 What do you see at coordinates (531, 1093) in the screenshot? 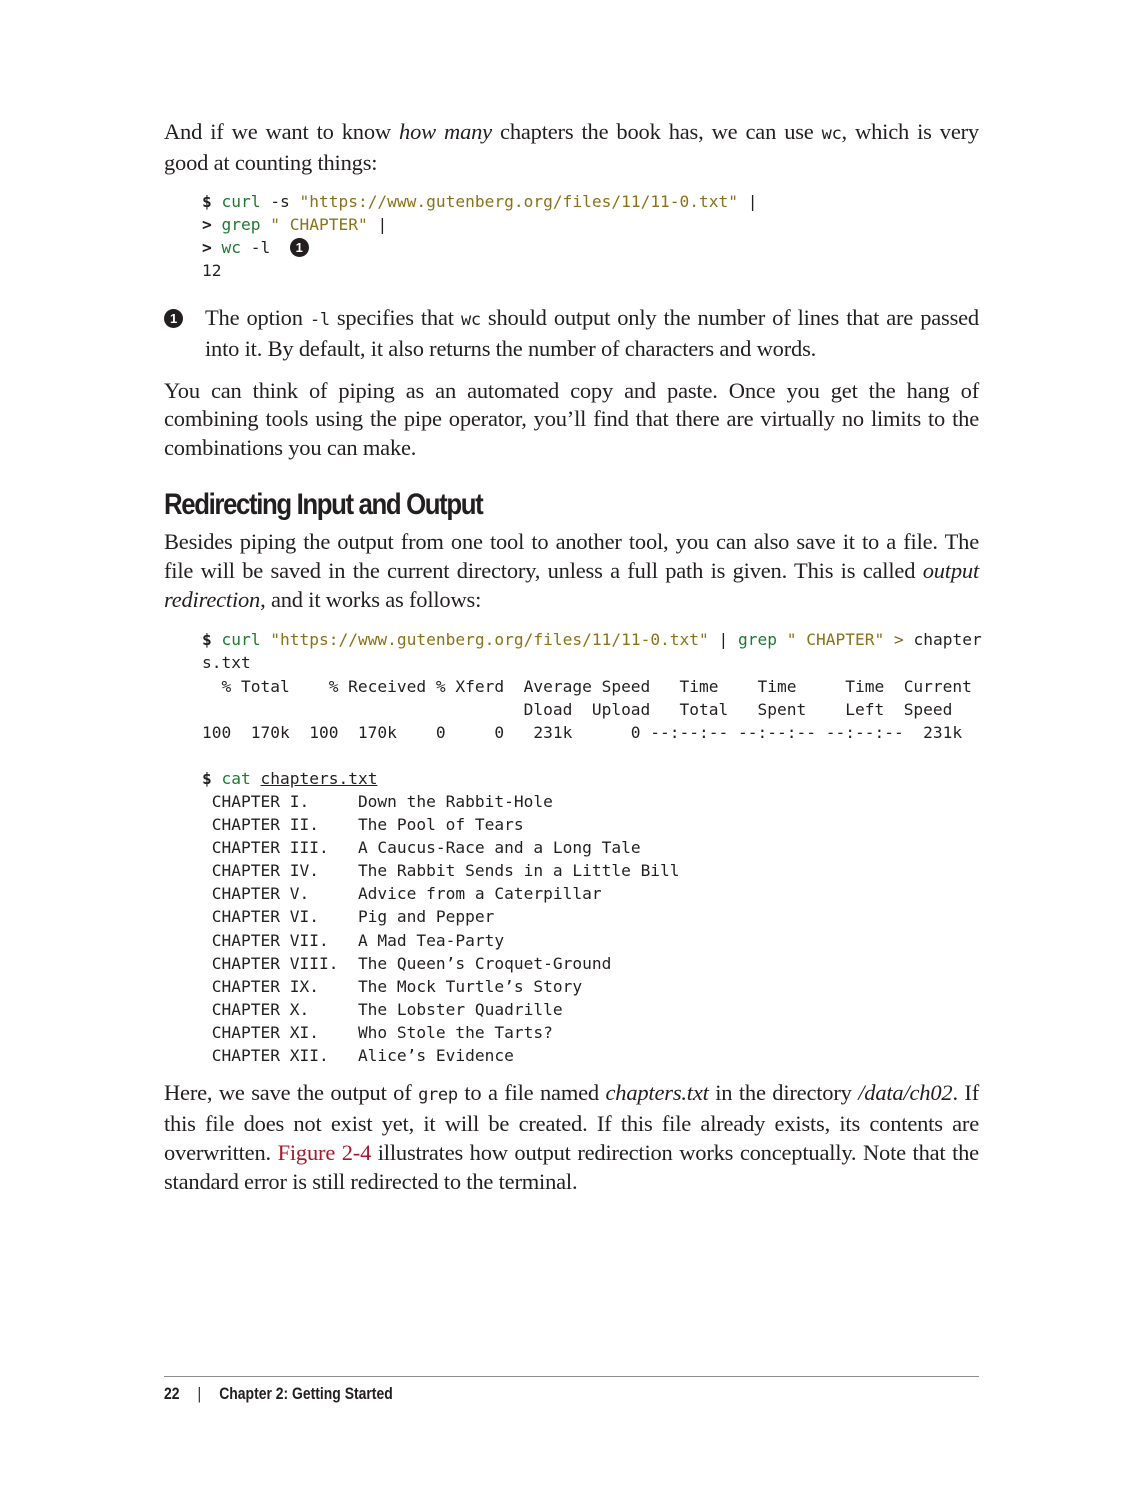
I see `text: to a file named` at bounding box center [531, 1093].